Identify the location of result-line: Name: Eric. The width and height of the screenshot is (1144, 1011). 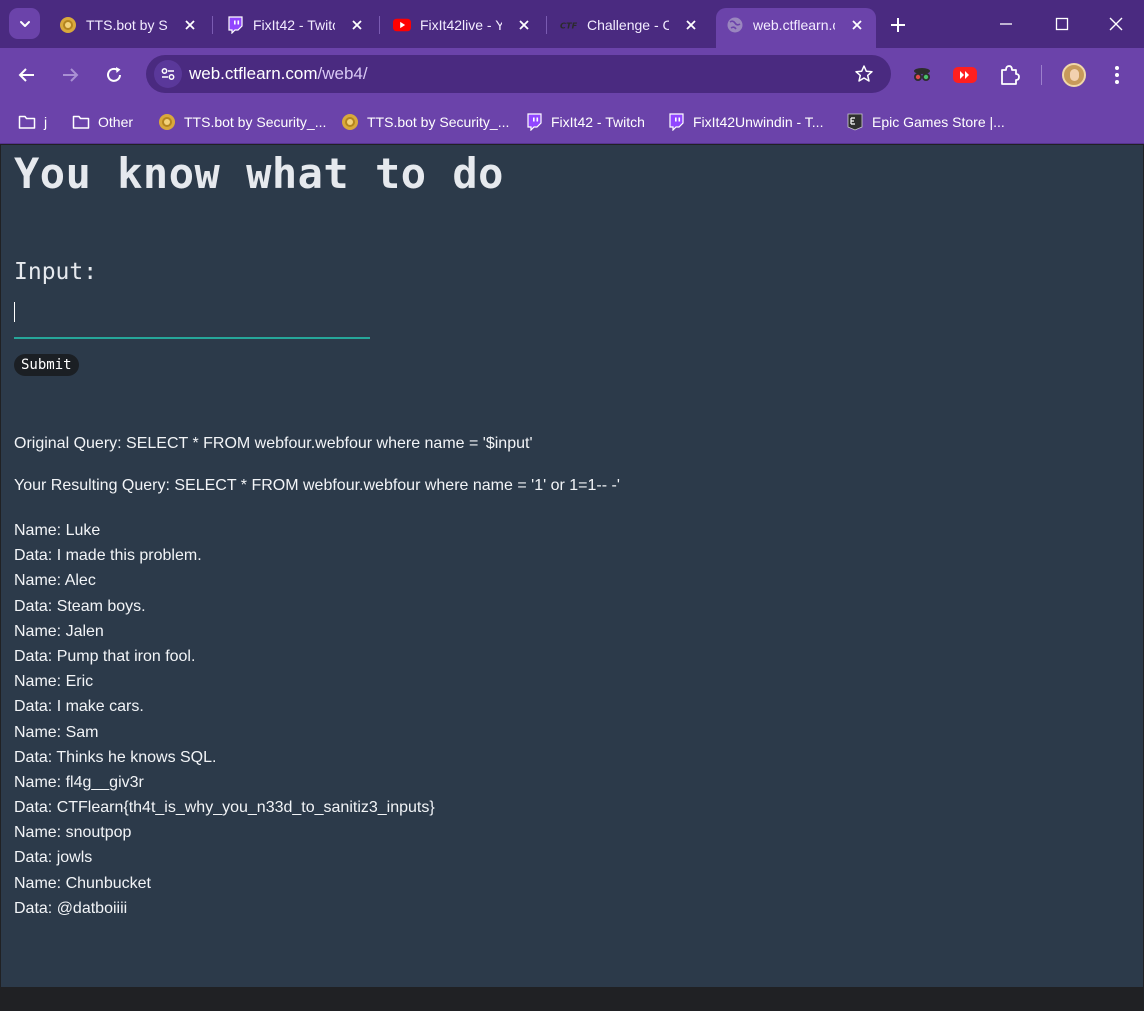
(54, 682).